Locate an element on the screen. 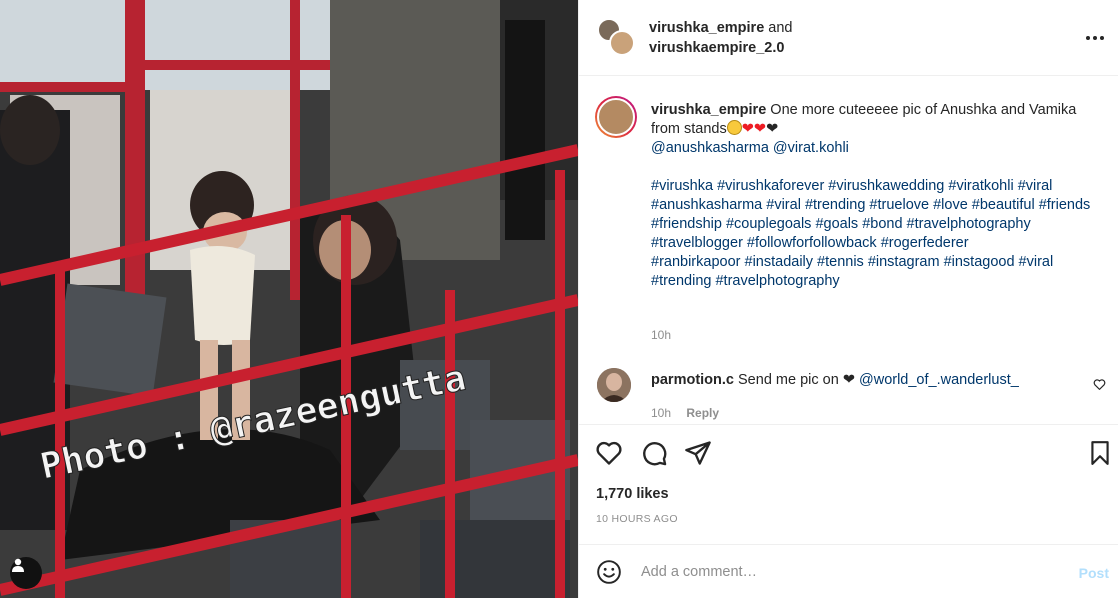  smiley-icon is located at coordinates (609, 572).